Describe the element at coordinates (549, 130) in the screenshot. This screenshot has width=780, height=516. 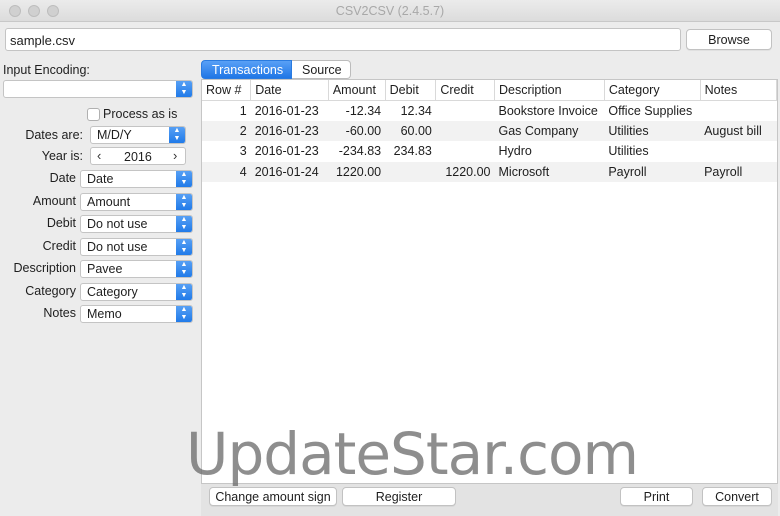
I see `table-cell: Gas Company` at that location.